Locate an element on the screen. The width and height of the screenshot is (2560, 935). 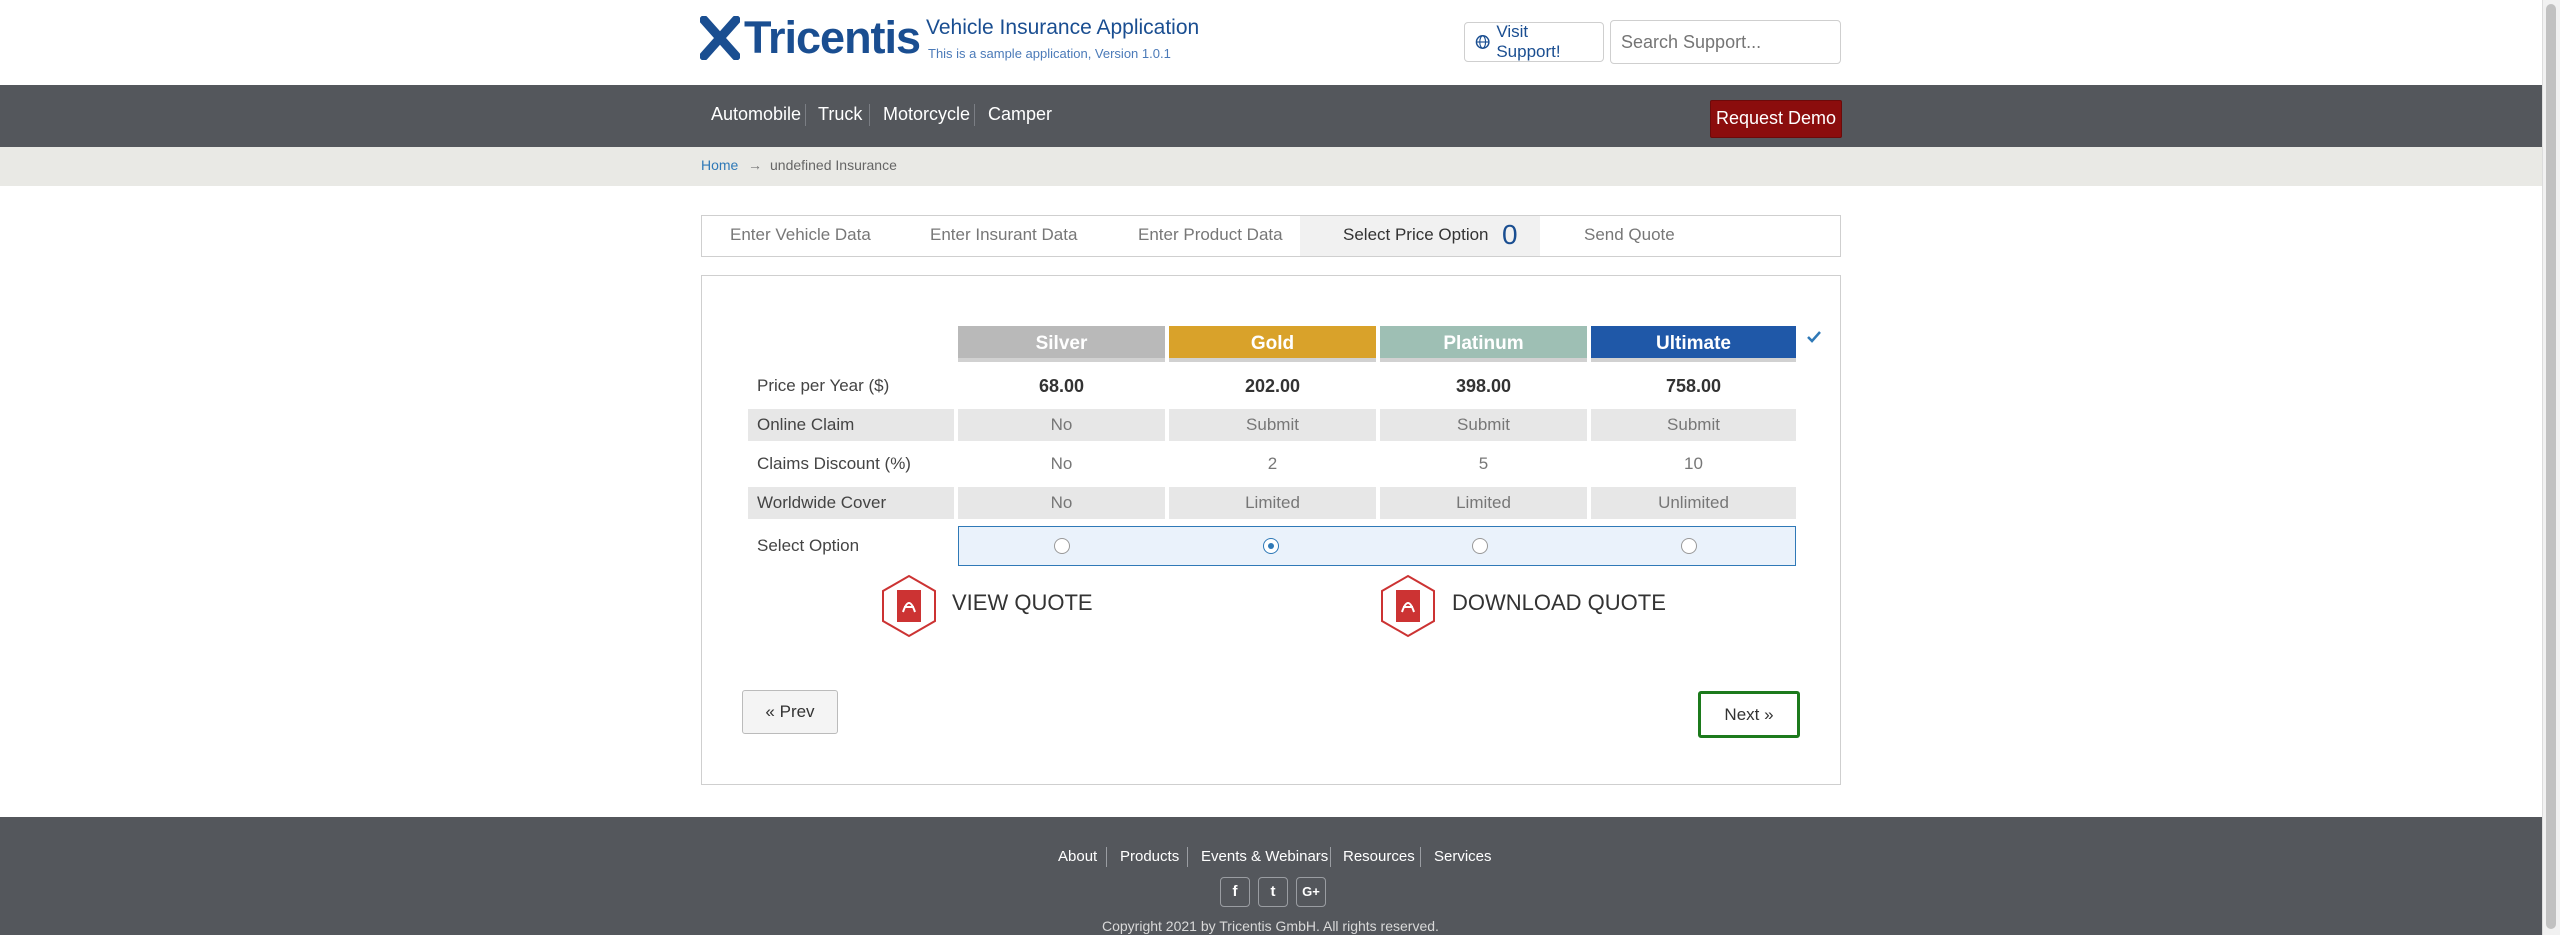
column-gold: Gold is located at coordinates (1272, 344).